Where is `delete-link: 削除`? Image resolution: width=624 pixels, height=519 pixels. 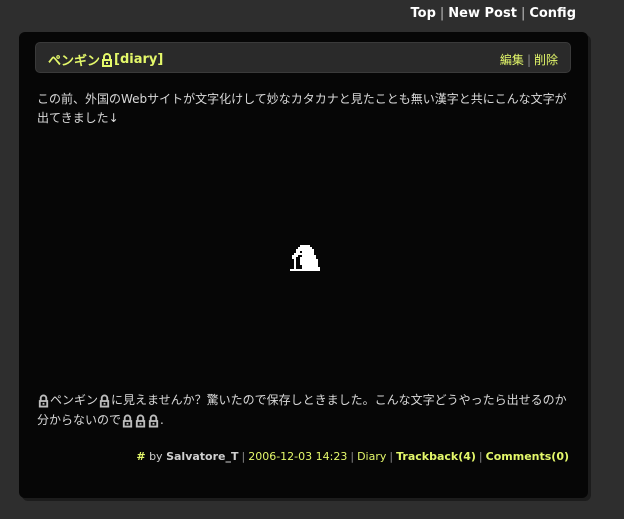 delete-link: 削除 is located at coordinates (546, 60).